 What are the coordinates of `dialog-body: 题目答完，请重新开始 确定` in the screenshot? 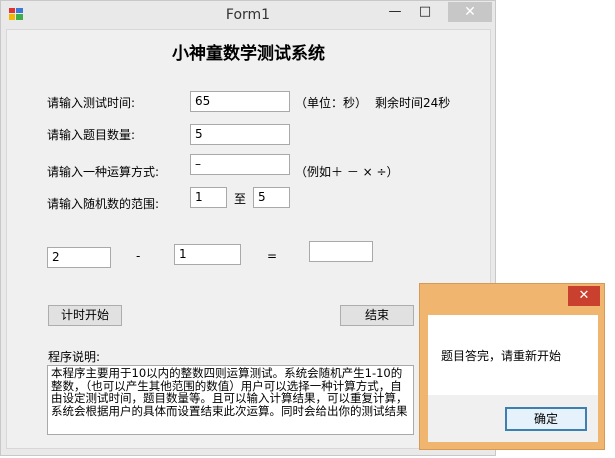 It's located at (513, 378).